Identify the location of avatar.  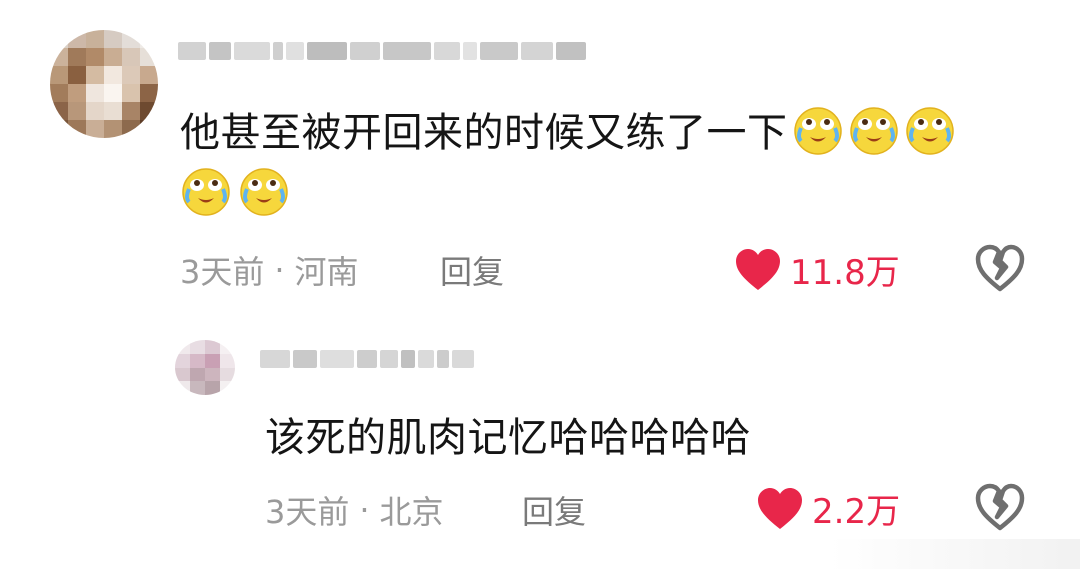
(104, 84).